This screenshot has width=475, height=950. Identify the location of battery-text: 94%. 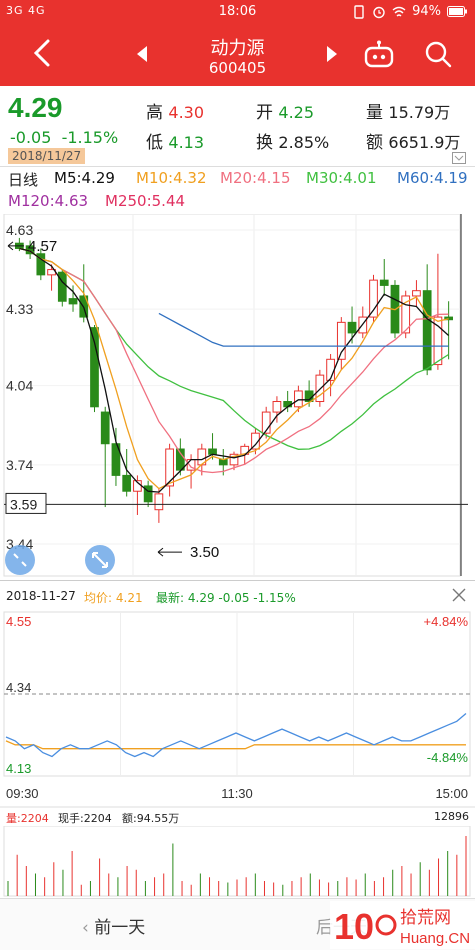
(426, 11).